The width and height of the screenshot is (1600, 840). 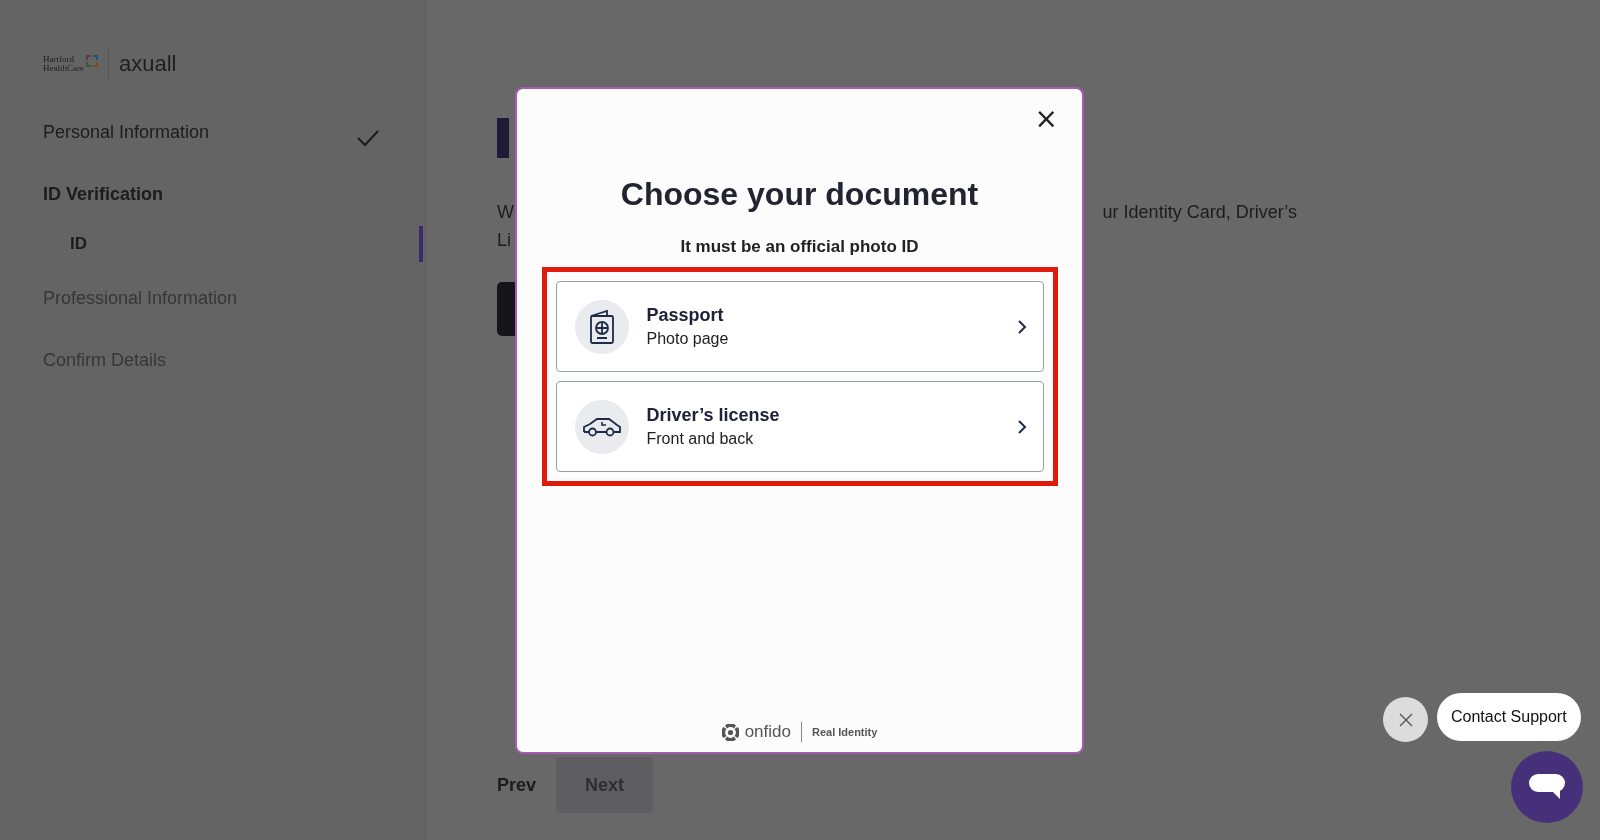 I want to click on button-fragment, so click(x=507, y=309).